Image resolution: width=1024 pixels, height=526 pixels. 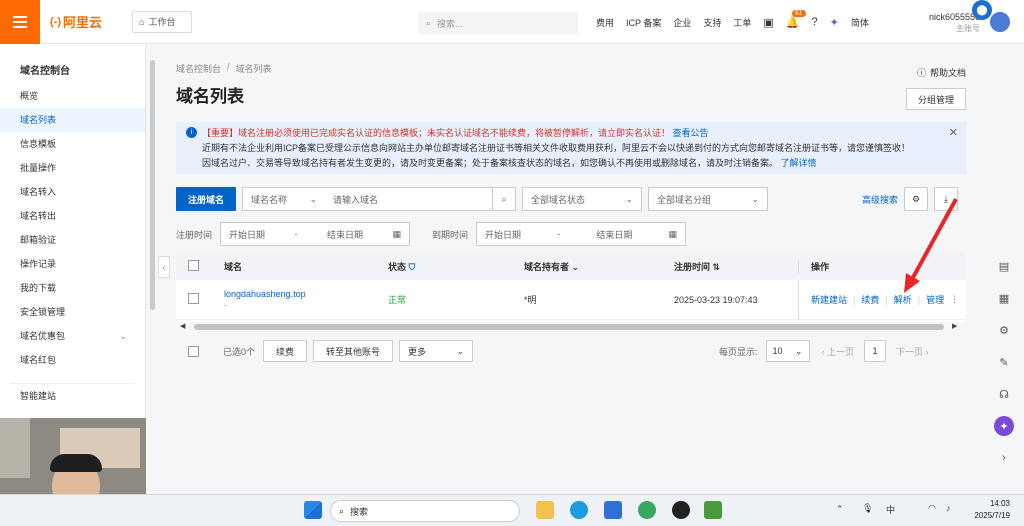 I want to click on chevron-right-icon: ›, so click(x=1004, y=458).